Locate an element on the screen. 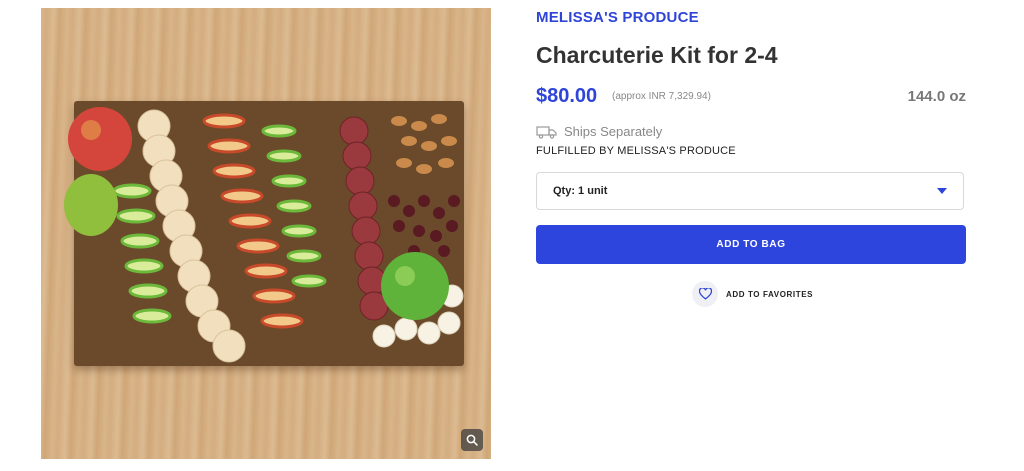  ships-separately: Ships Separately is located at coordinates (599, 131).